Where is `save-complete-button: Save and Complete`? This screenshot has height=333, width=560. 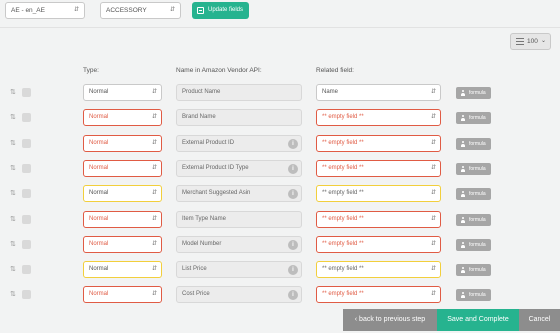
save-complete-button: Save and Complete is located at coordinates (478, 320).